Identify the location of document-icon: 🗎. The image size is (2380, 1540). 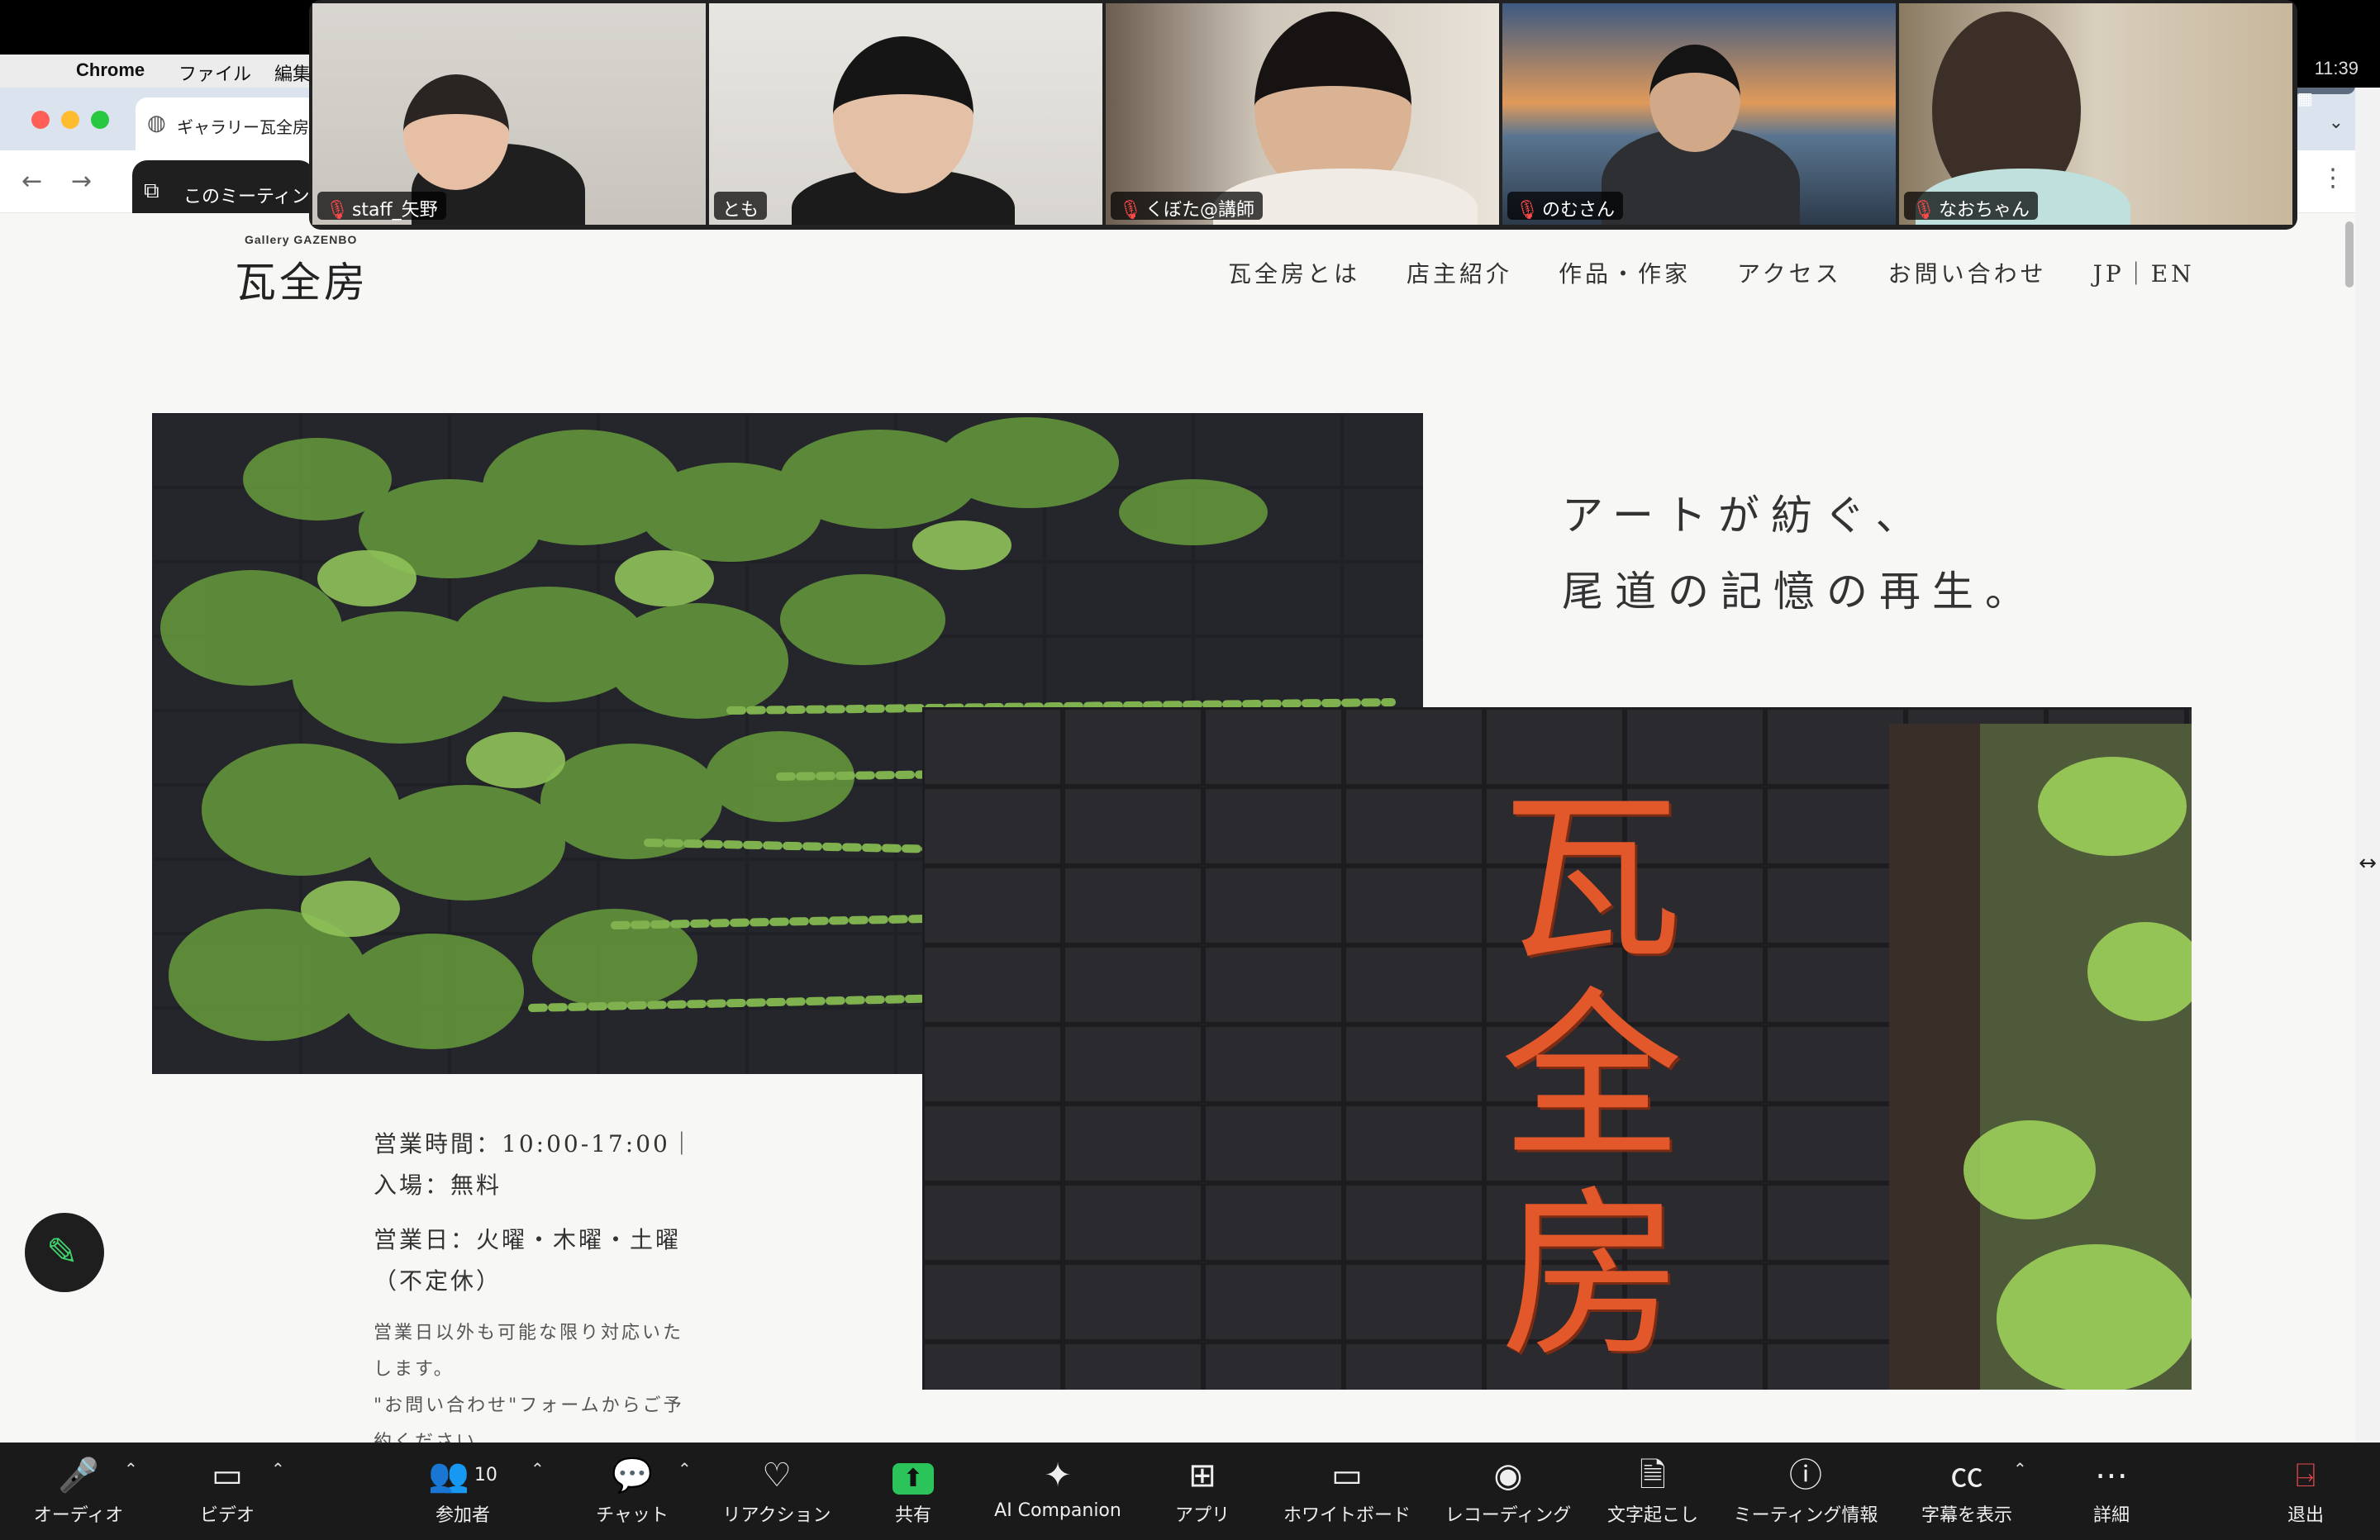
(1653, 1476).